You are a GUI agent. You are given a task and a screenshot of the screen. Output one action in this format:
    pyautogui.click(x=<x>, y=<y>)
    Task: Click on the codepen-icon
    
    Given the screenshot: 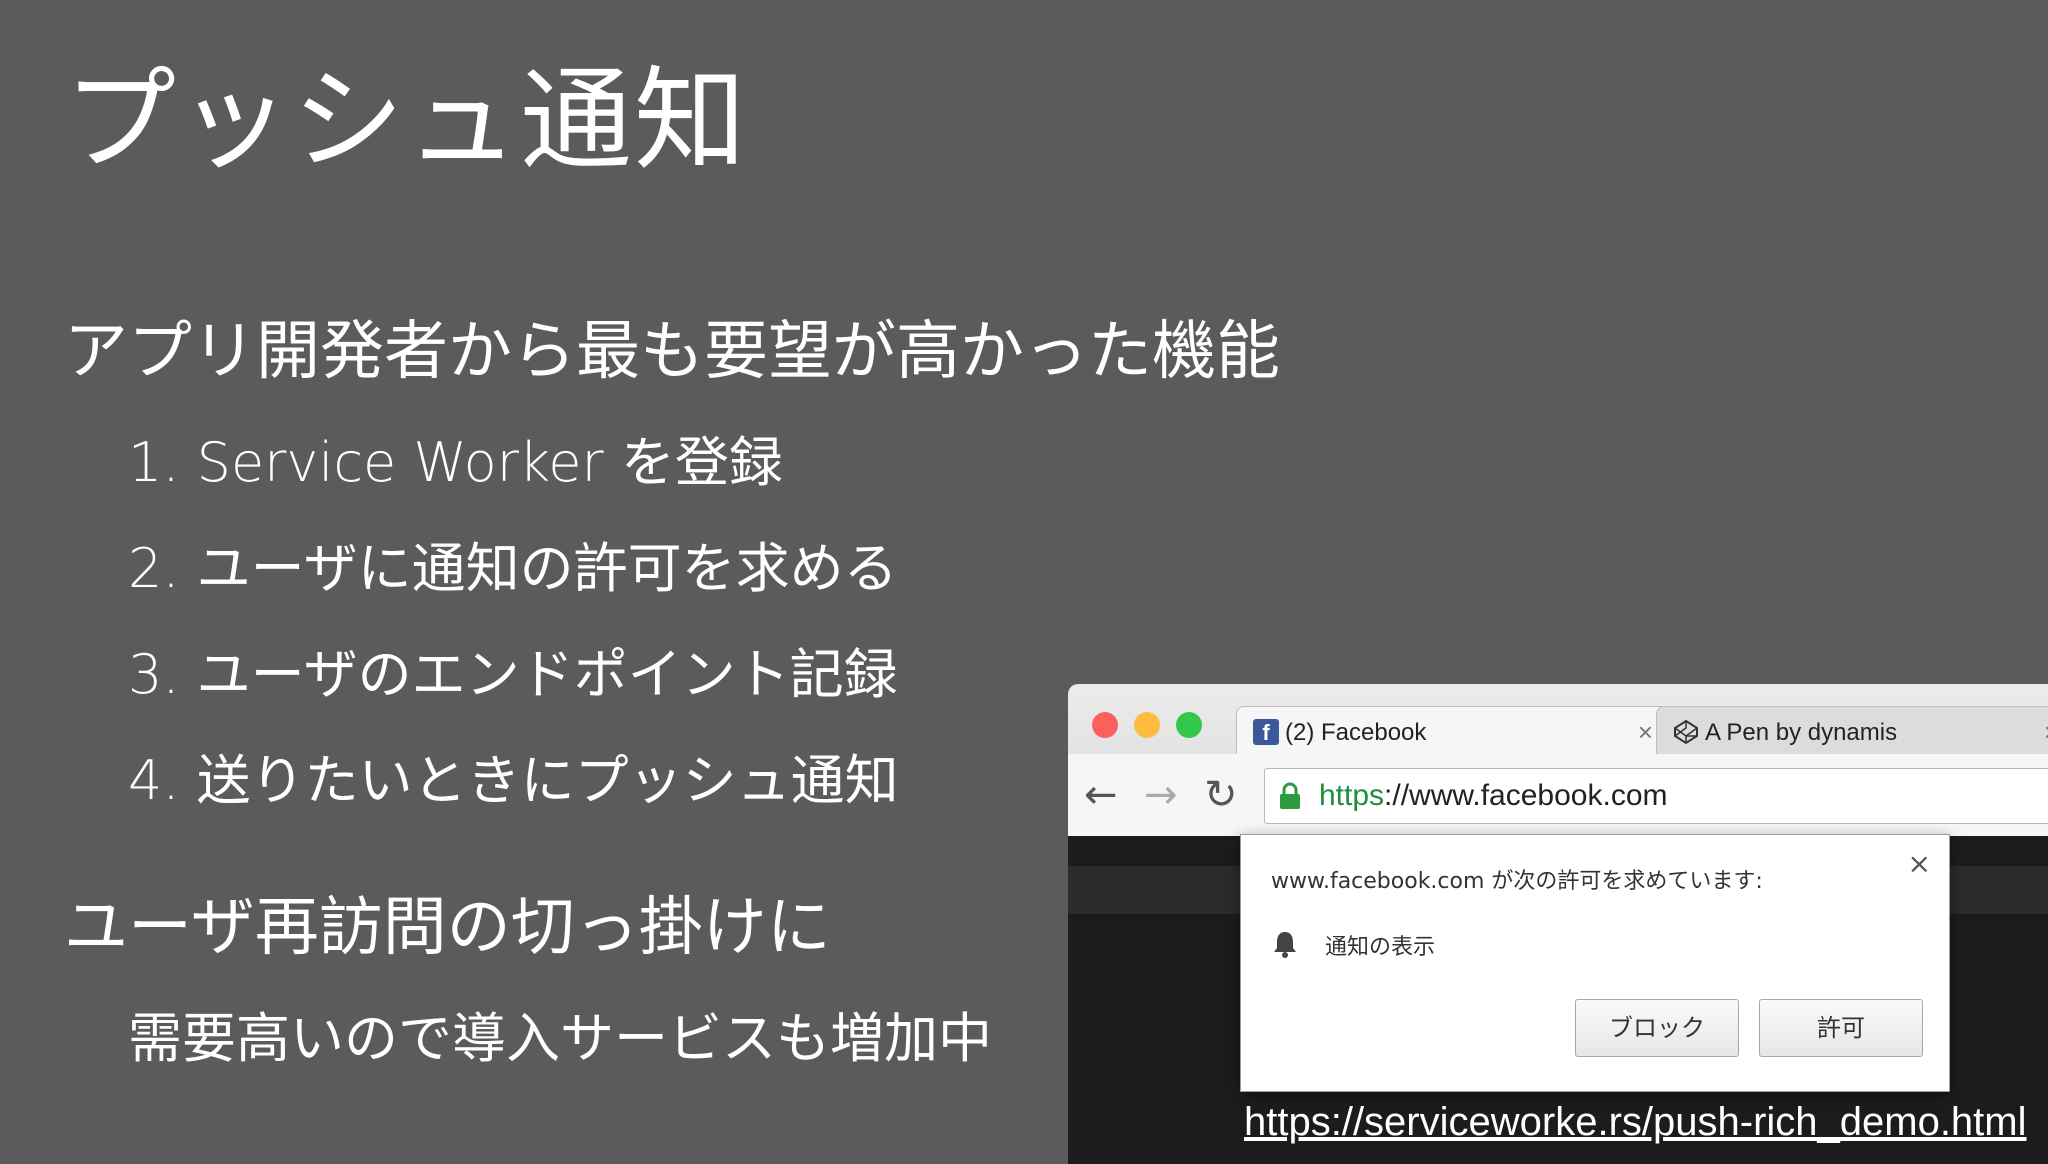 What is the action you would take?
    pyautogui.click(x=1686, y=732)
    